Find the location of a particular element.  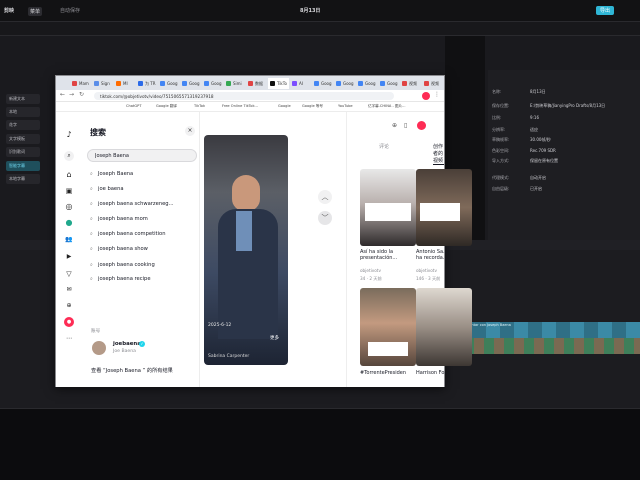

more-icon: ⋯ is located at coordinates (69, 339).